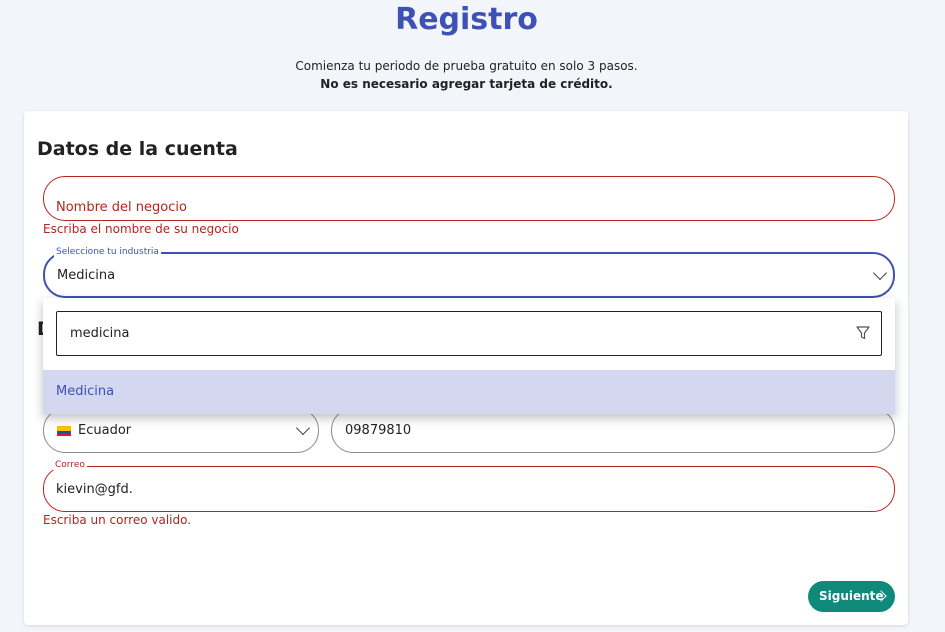 The height and width of the screenshot is (632, 945). I want to click on ecuador-flag-icon, so click(64, 431).